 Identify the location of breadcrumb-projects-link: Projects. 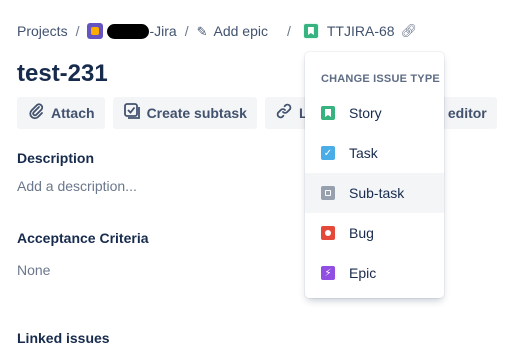
(42, 31).